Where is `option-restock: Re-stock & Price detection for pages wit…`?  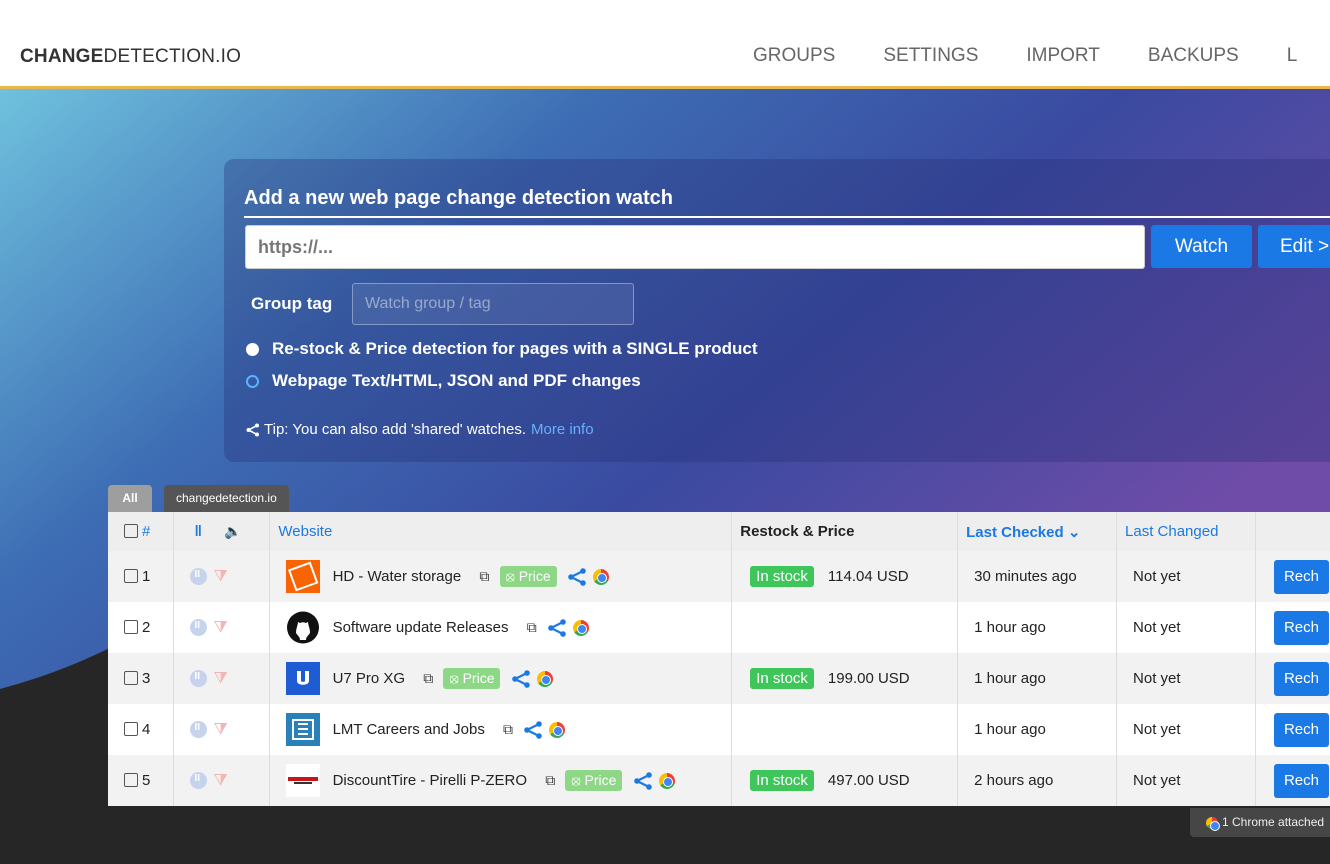 option-restock: Re-stock & Price detection for pages wit… is located at coordinates (502, 349).